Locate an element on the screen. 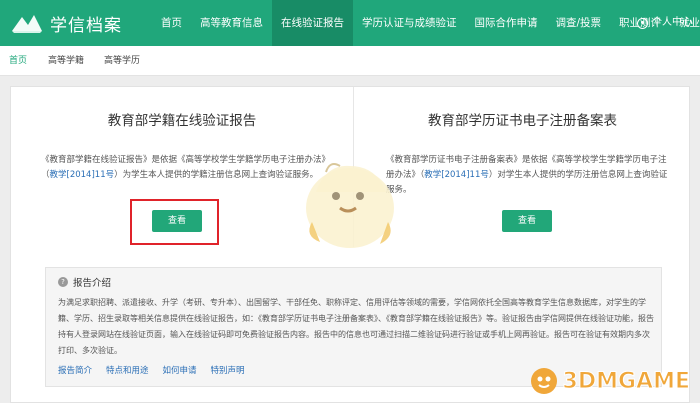  enrollment-report-title: 教育部学籍在线验证报告 is located at coordinates (182, 121).